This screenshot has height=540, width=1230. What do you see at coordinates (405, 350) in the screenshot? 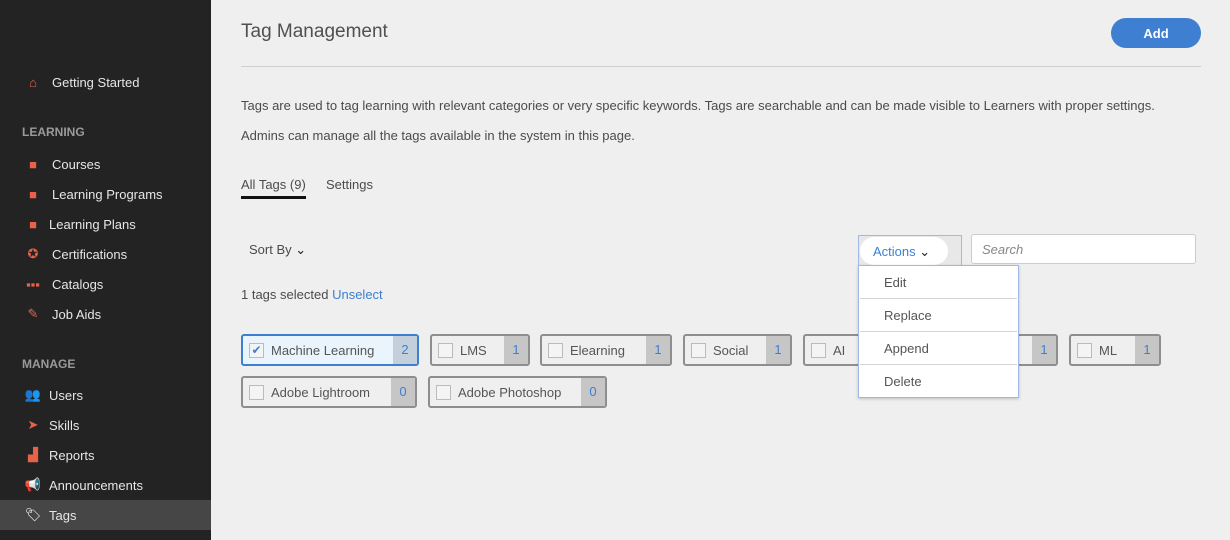
I see `tag-count: 2` at bounding box center [405, 350].